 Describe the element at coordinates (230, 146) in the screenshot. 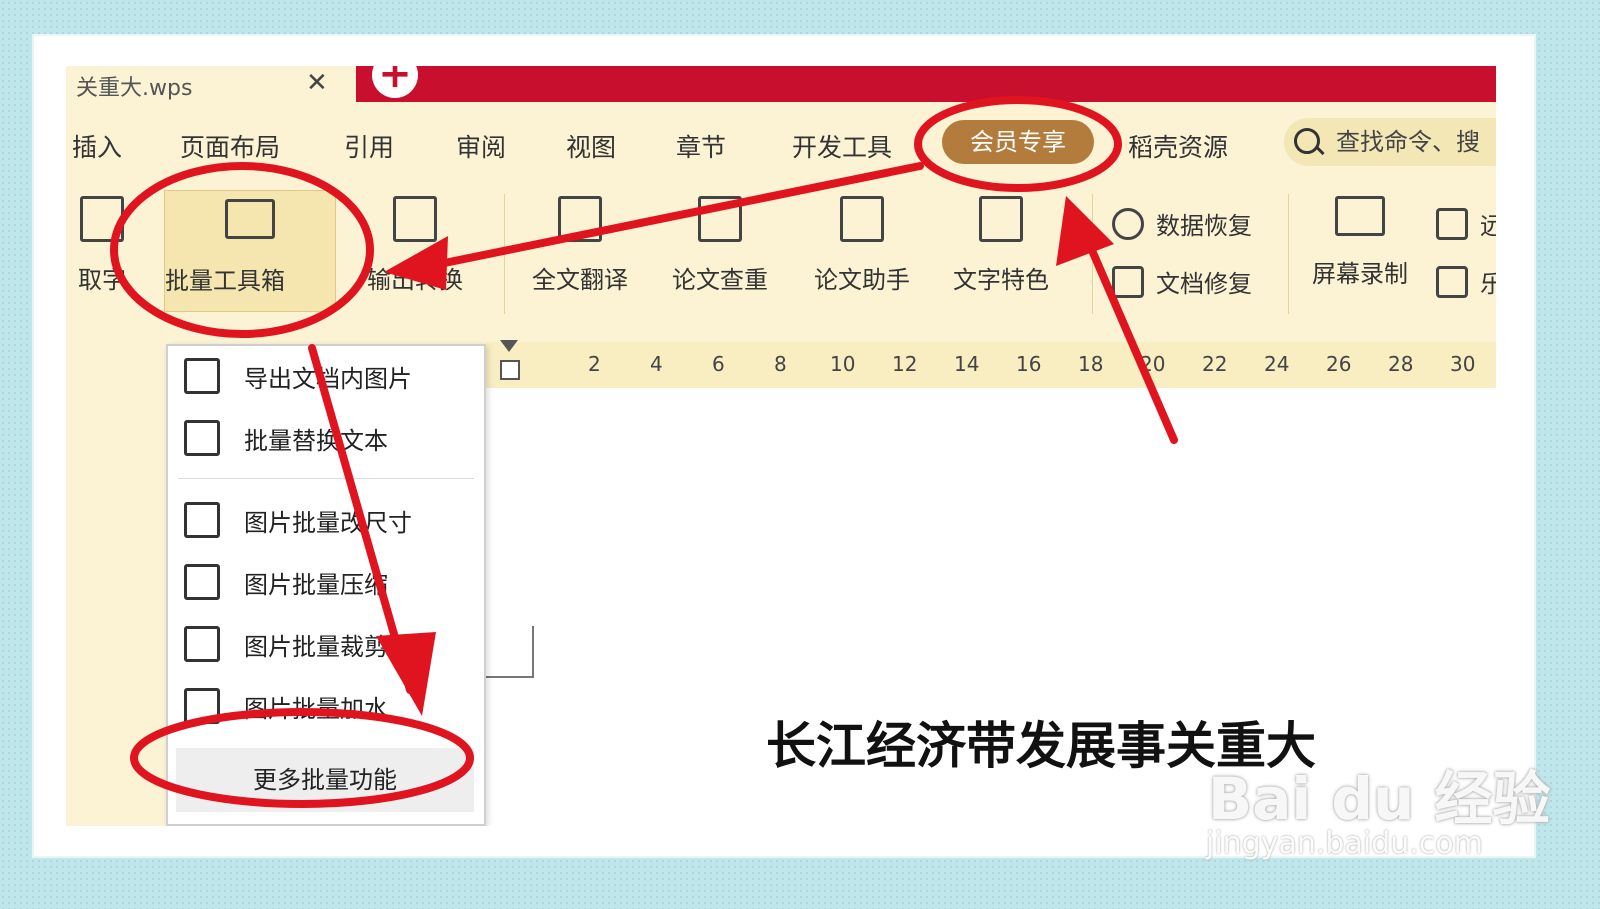

I see `menu-page-layout: 页面布局` at that location.